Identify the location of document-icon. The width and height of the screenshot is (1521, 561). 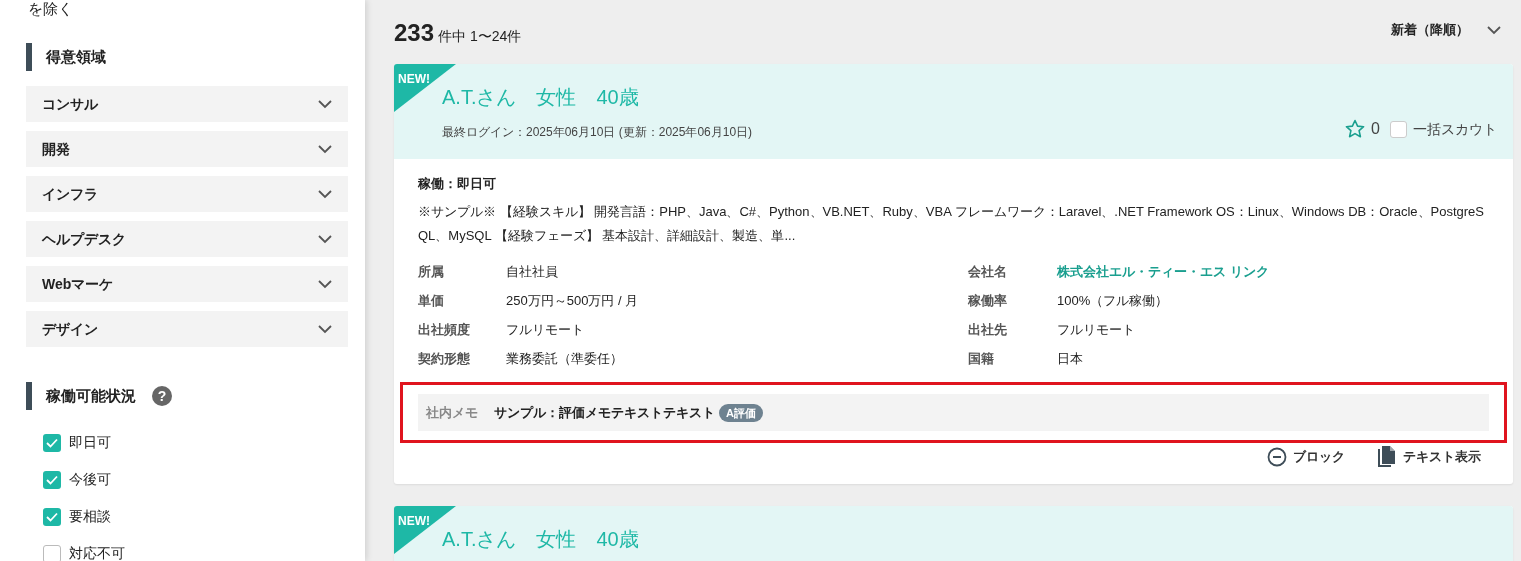
(1387, 457).